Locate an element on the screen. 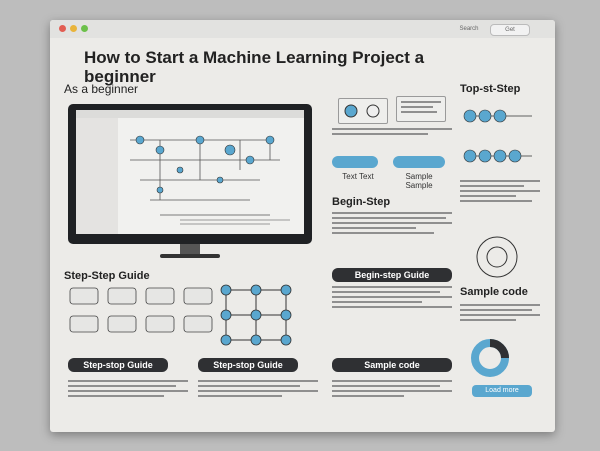  search-box: Search is located at coordinates (469, 29).